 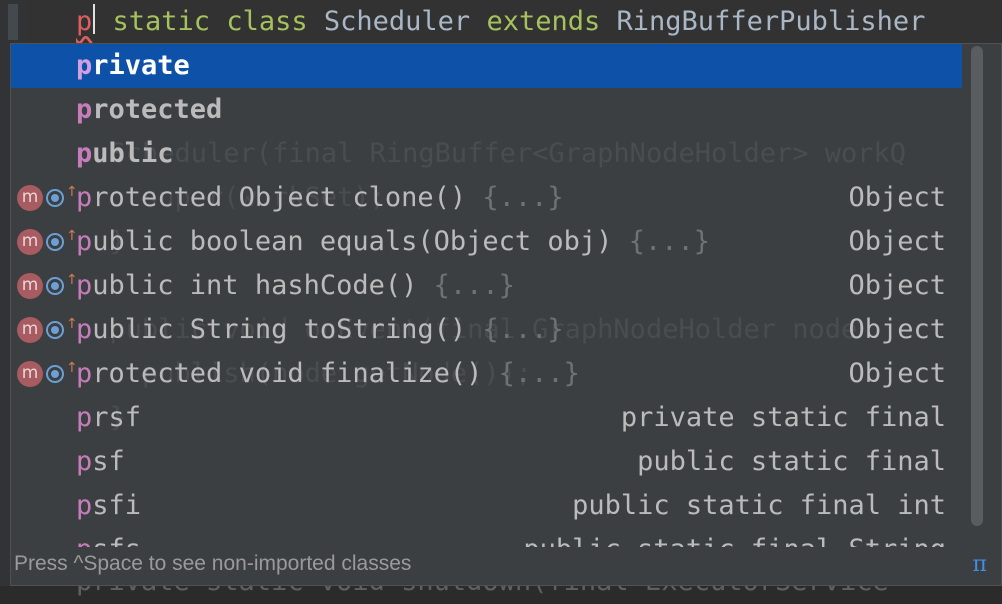 What do you see at coordinates (543, 21) in the screenshot?
I see `code-keyword-extends: extends` at bounding box center [543, 21].